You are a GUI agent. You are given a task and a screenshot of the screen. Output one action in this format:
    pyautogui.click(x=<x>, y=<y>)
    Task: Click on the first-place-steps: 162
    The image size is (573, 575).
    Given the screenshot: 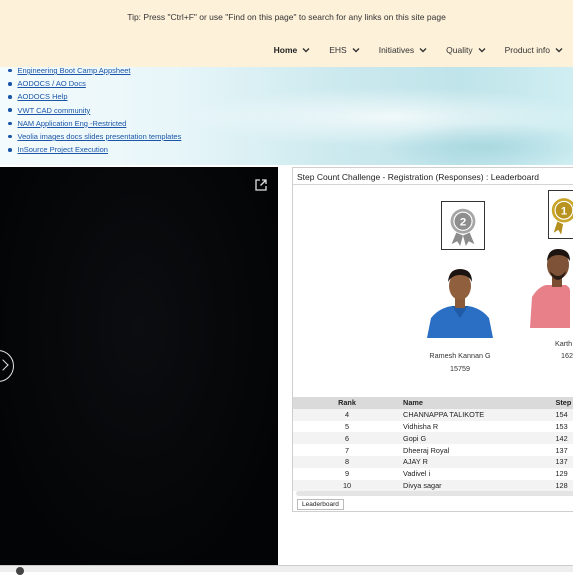 What is the action you would take?
    pyautogui.click(x=567, y=355)
    